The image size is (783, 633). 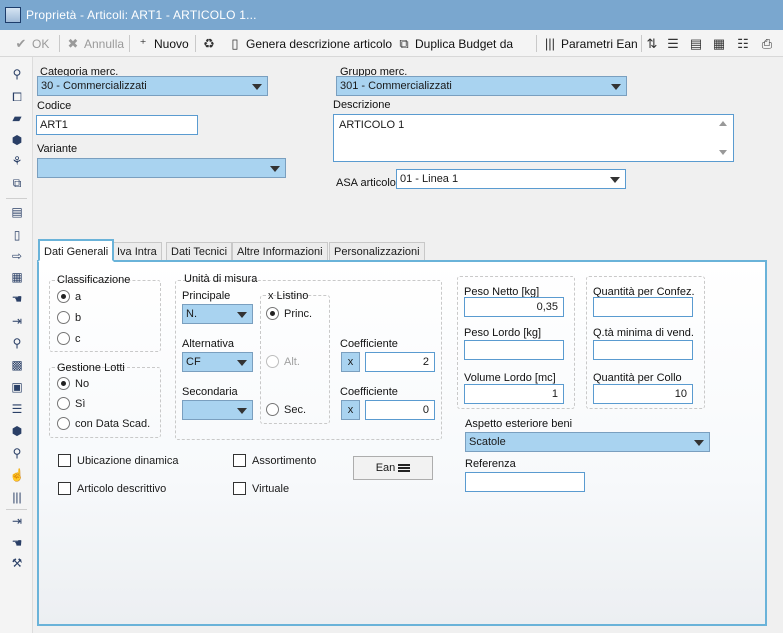 What do you see at coordinates (274, 460) in the screenshot?
I see `assortimento-checkbox: Assortimento` at bounding box center [274, 460].